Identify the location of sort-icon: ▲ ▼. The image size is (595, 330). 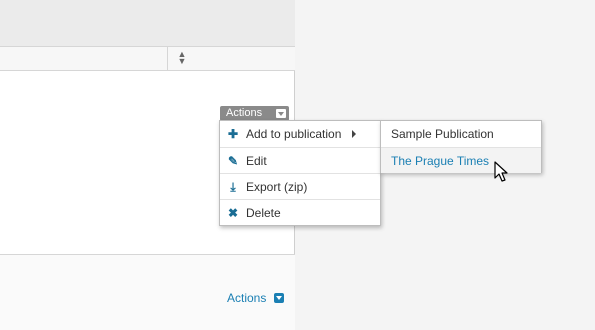
(182, 58).